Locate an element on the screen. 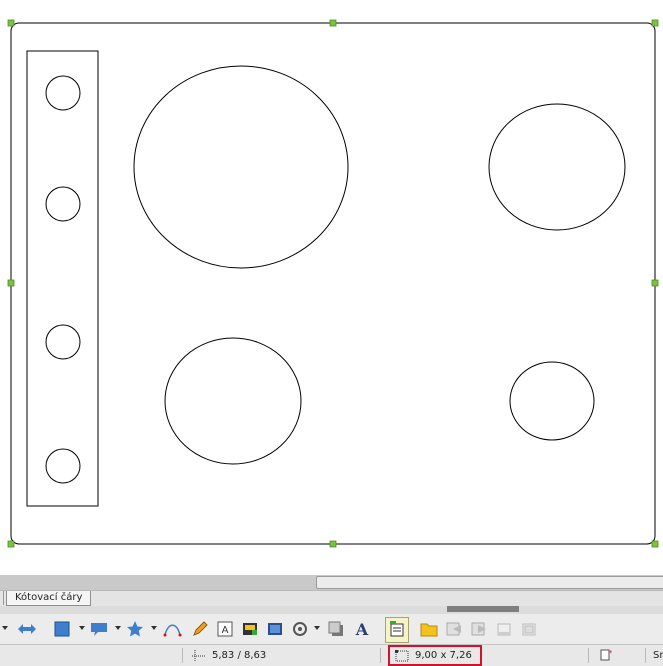  toolbar-separator is located at coordinates (331, 610).